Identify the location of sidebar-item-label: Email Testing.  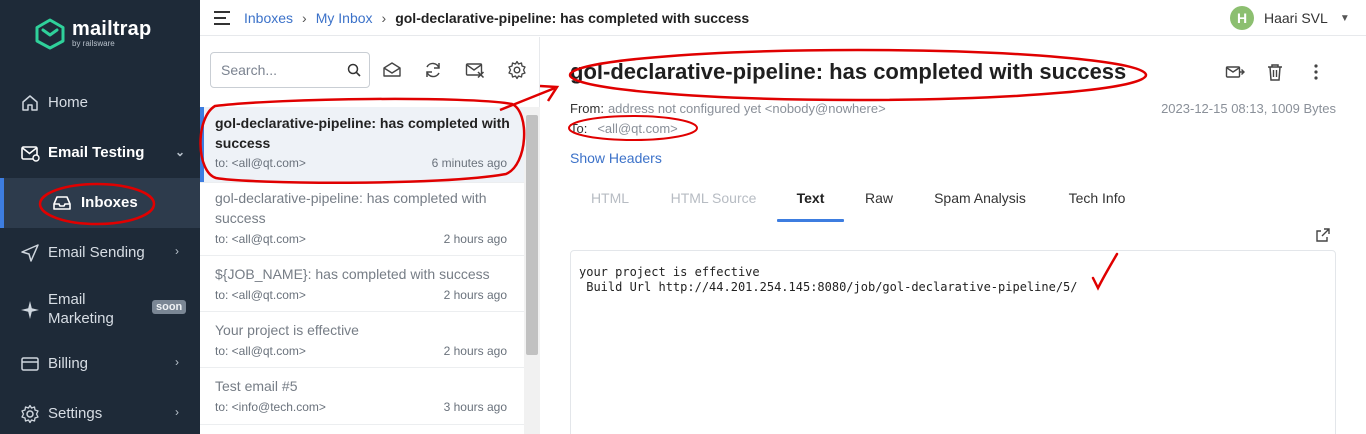
(96, 152).